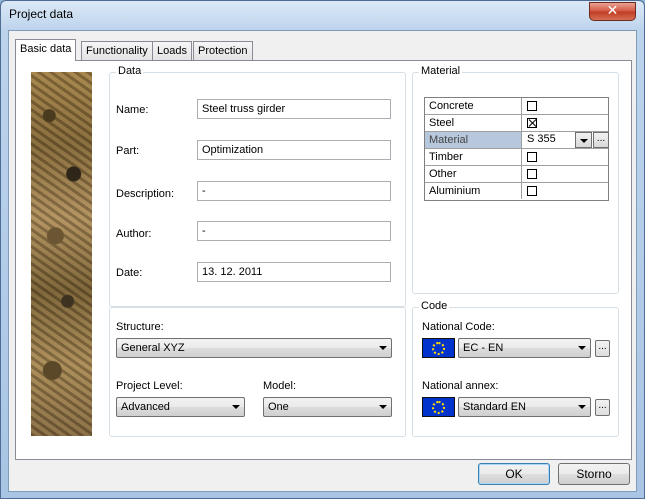  Describe the element at coordinates (532, 106) in the screenshot. I see `concrete-checkbox` at that location.